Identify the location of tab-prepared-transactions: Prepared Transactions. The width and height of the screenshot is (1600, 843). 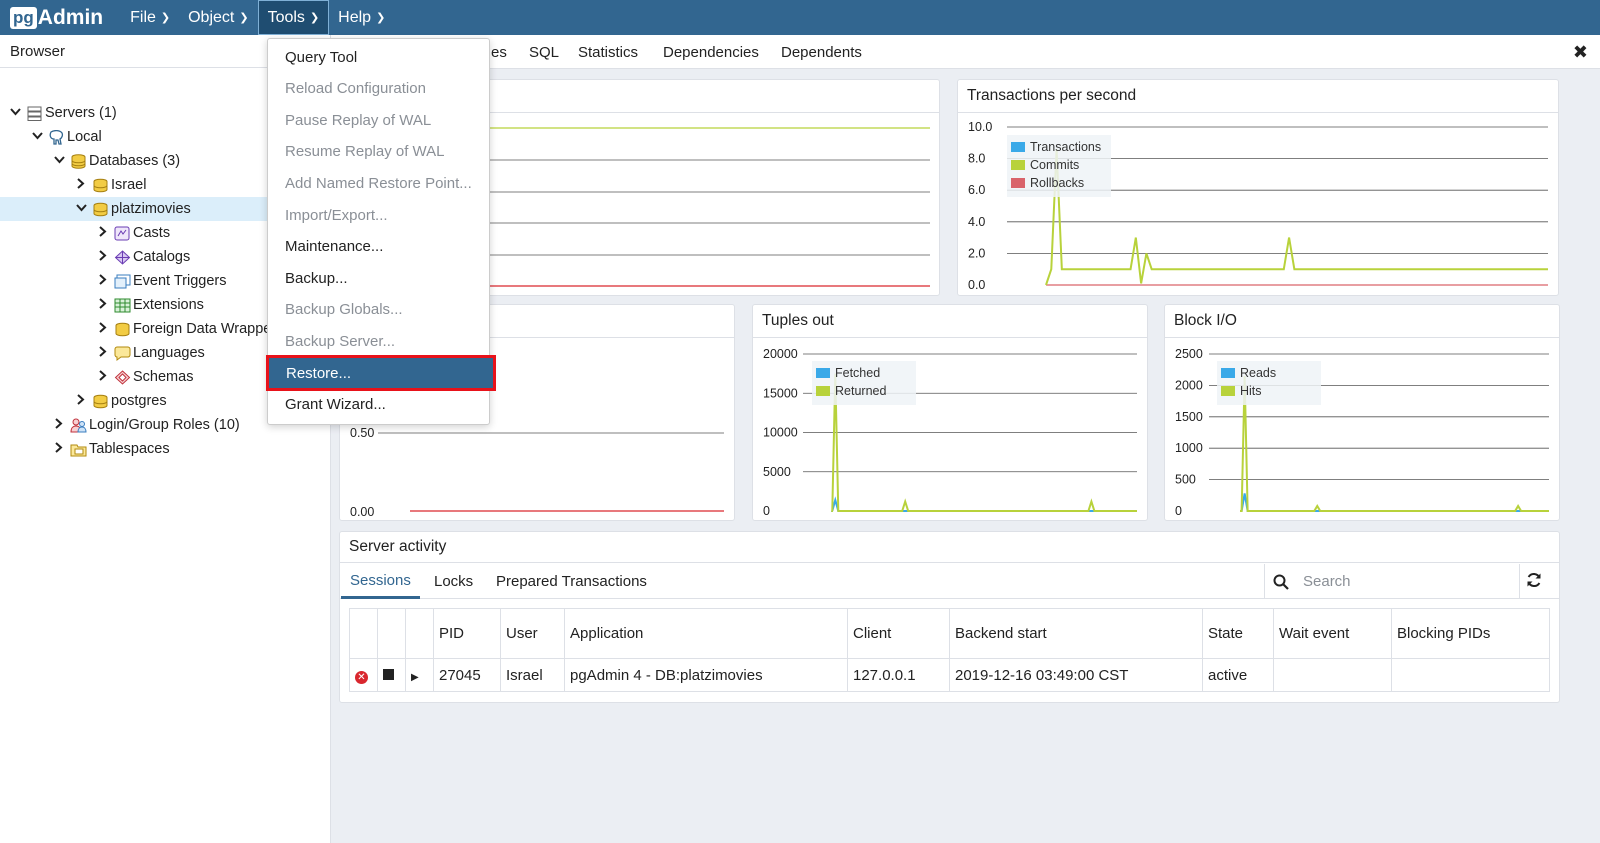
(571, 581).